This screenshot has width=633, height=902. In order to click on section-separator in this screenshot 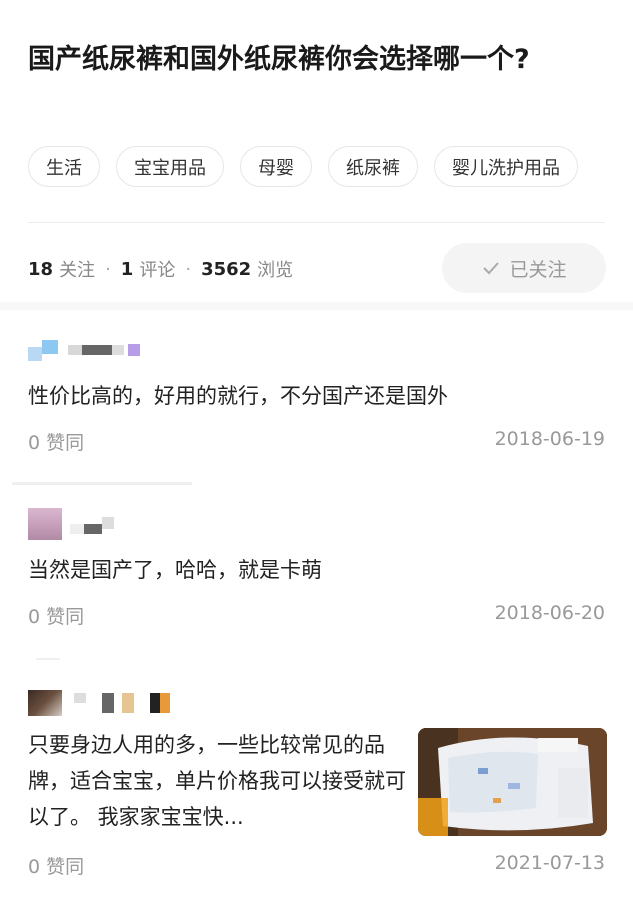, I will do `click(316, 306)`.